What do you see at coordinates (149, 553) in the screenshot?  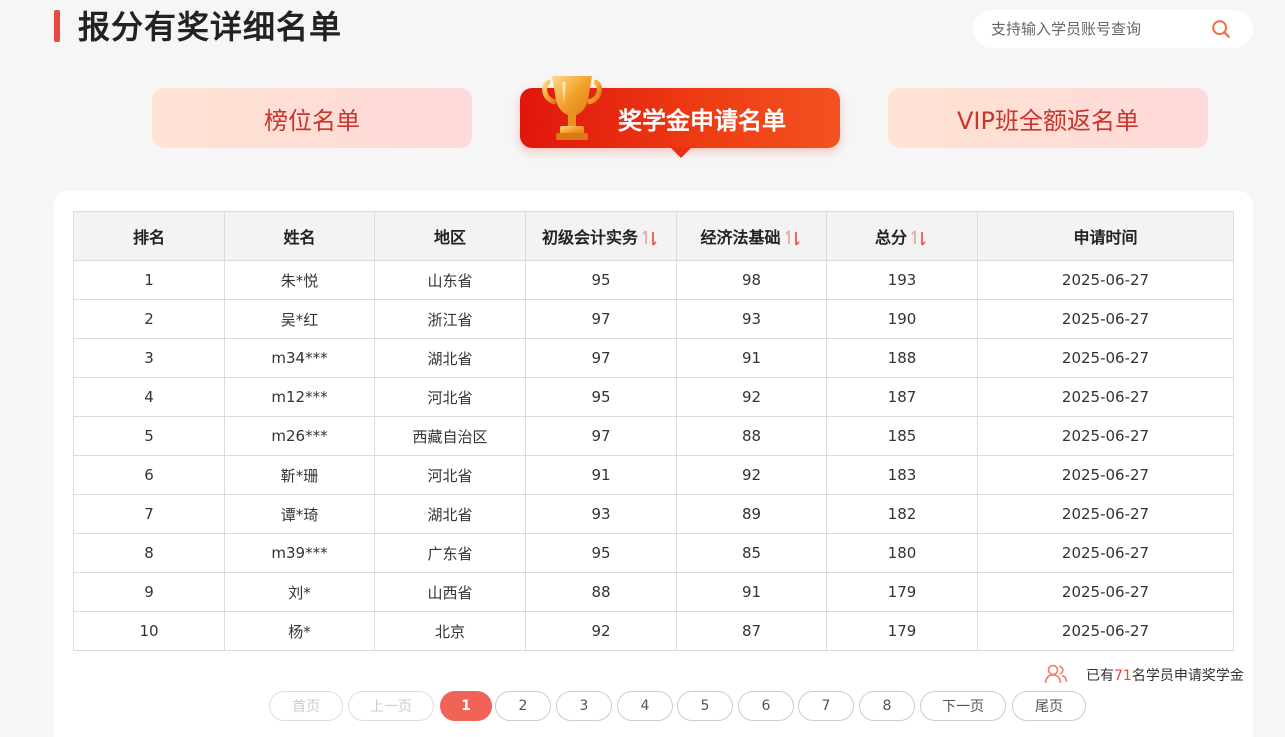 I see `rank-cell: 8` at bounding box center [149, 553].